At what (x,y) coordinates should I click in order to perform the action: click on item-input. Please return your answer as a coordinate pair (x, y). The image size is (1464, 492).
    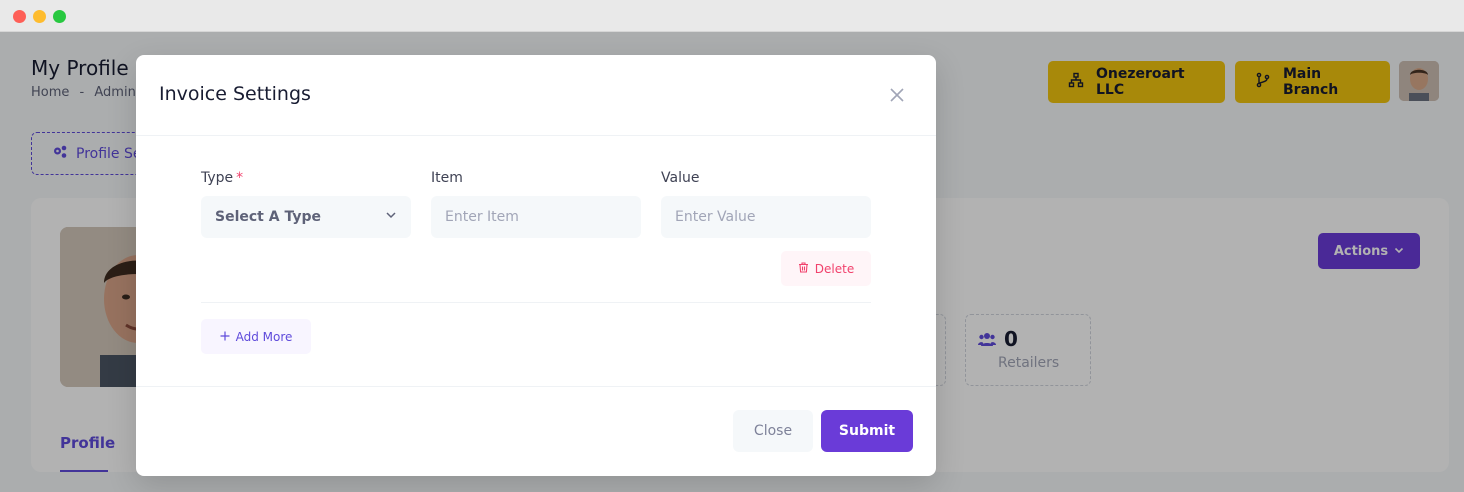
    Looking at the image, I should click on (536, 217).